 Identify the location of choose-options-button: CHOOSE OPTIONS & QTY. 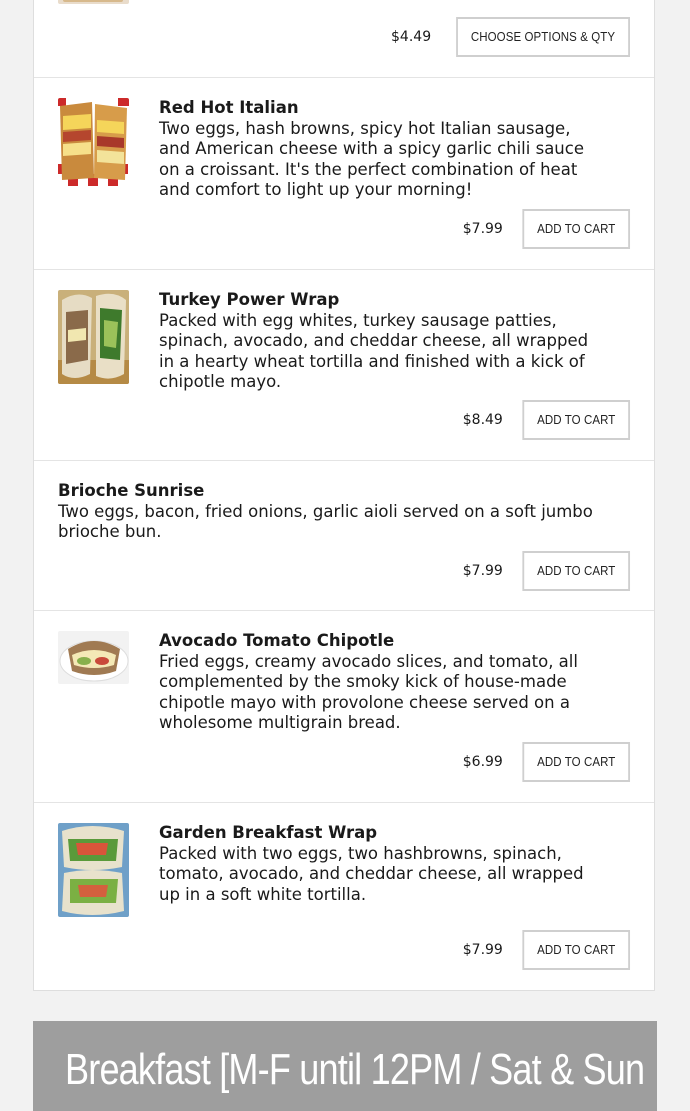
(543, 37).